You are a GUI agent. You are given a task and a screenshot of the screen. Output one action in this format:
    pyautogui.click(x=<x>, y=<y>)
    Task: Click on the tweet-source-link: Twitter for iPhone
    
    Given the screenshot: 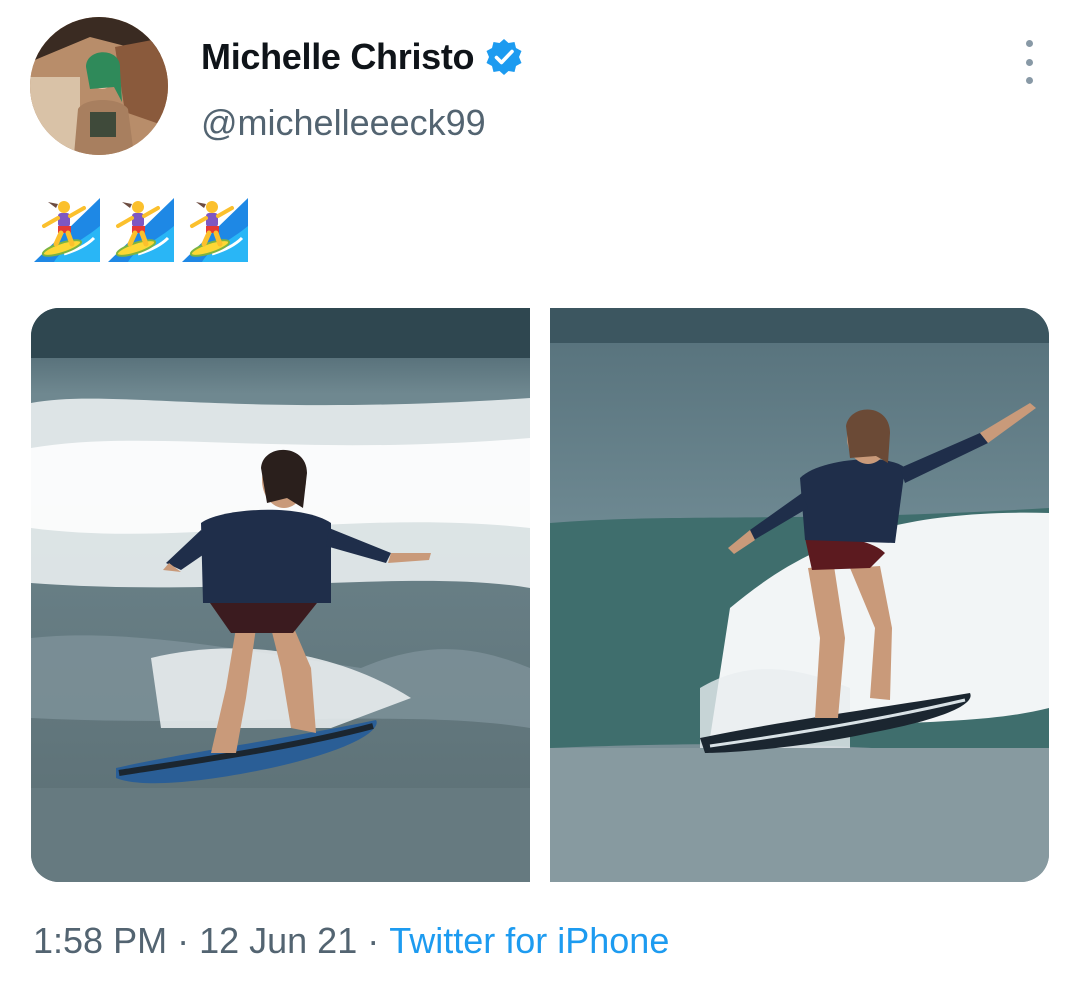 What is the action you would take?
    pyautogui.click(x=529, y=941)
    